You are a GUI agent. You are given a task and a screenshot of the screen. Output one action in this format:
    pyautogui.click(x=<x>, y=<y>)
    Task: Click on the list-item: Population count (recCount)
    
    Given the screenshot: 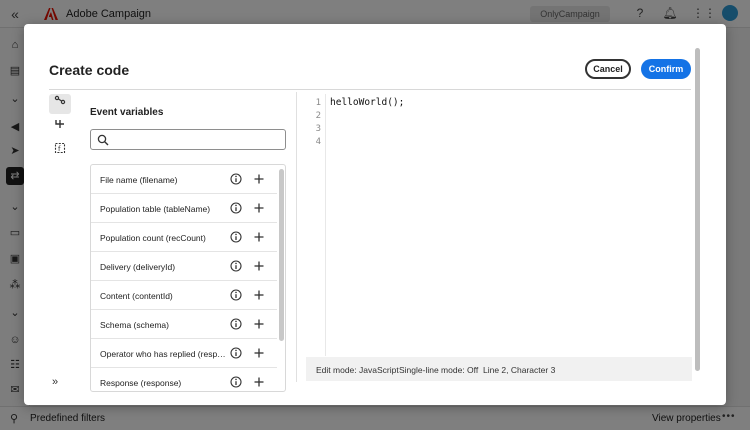 What is the action you would take?
    pyautogui.click(x=184, y=237)
    